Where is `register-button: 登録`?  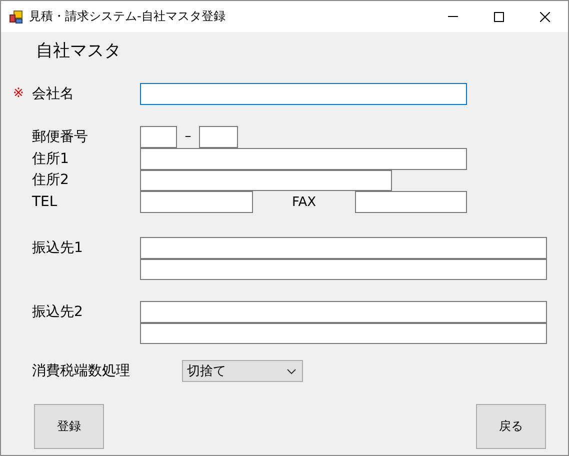 register-button: 登録 is located at coordinates (69, 426).